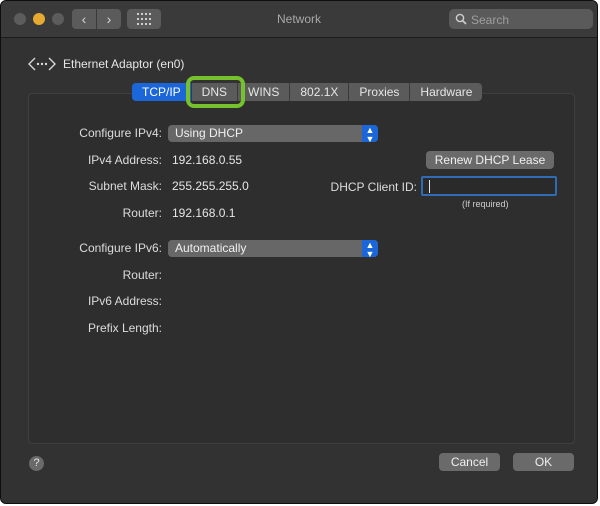 The width and height of the screenshot is (600, 506). Describe the element at coordinates (264, 92) in the screenshot. I see `tab-wins: WINS` at that location.